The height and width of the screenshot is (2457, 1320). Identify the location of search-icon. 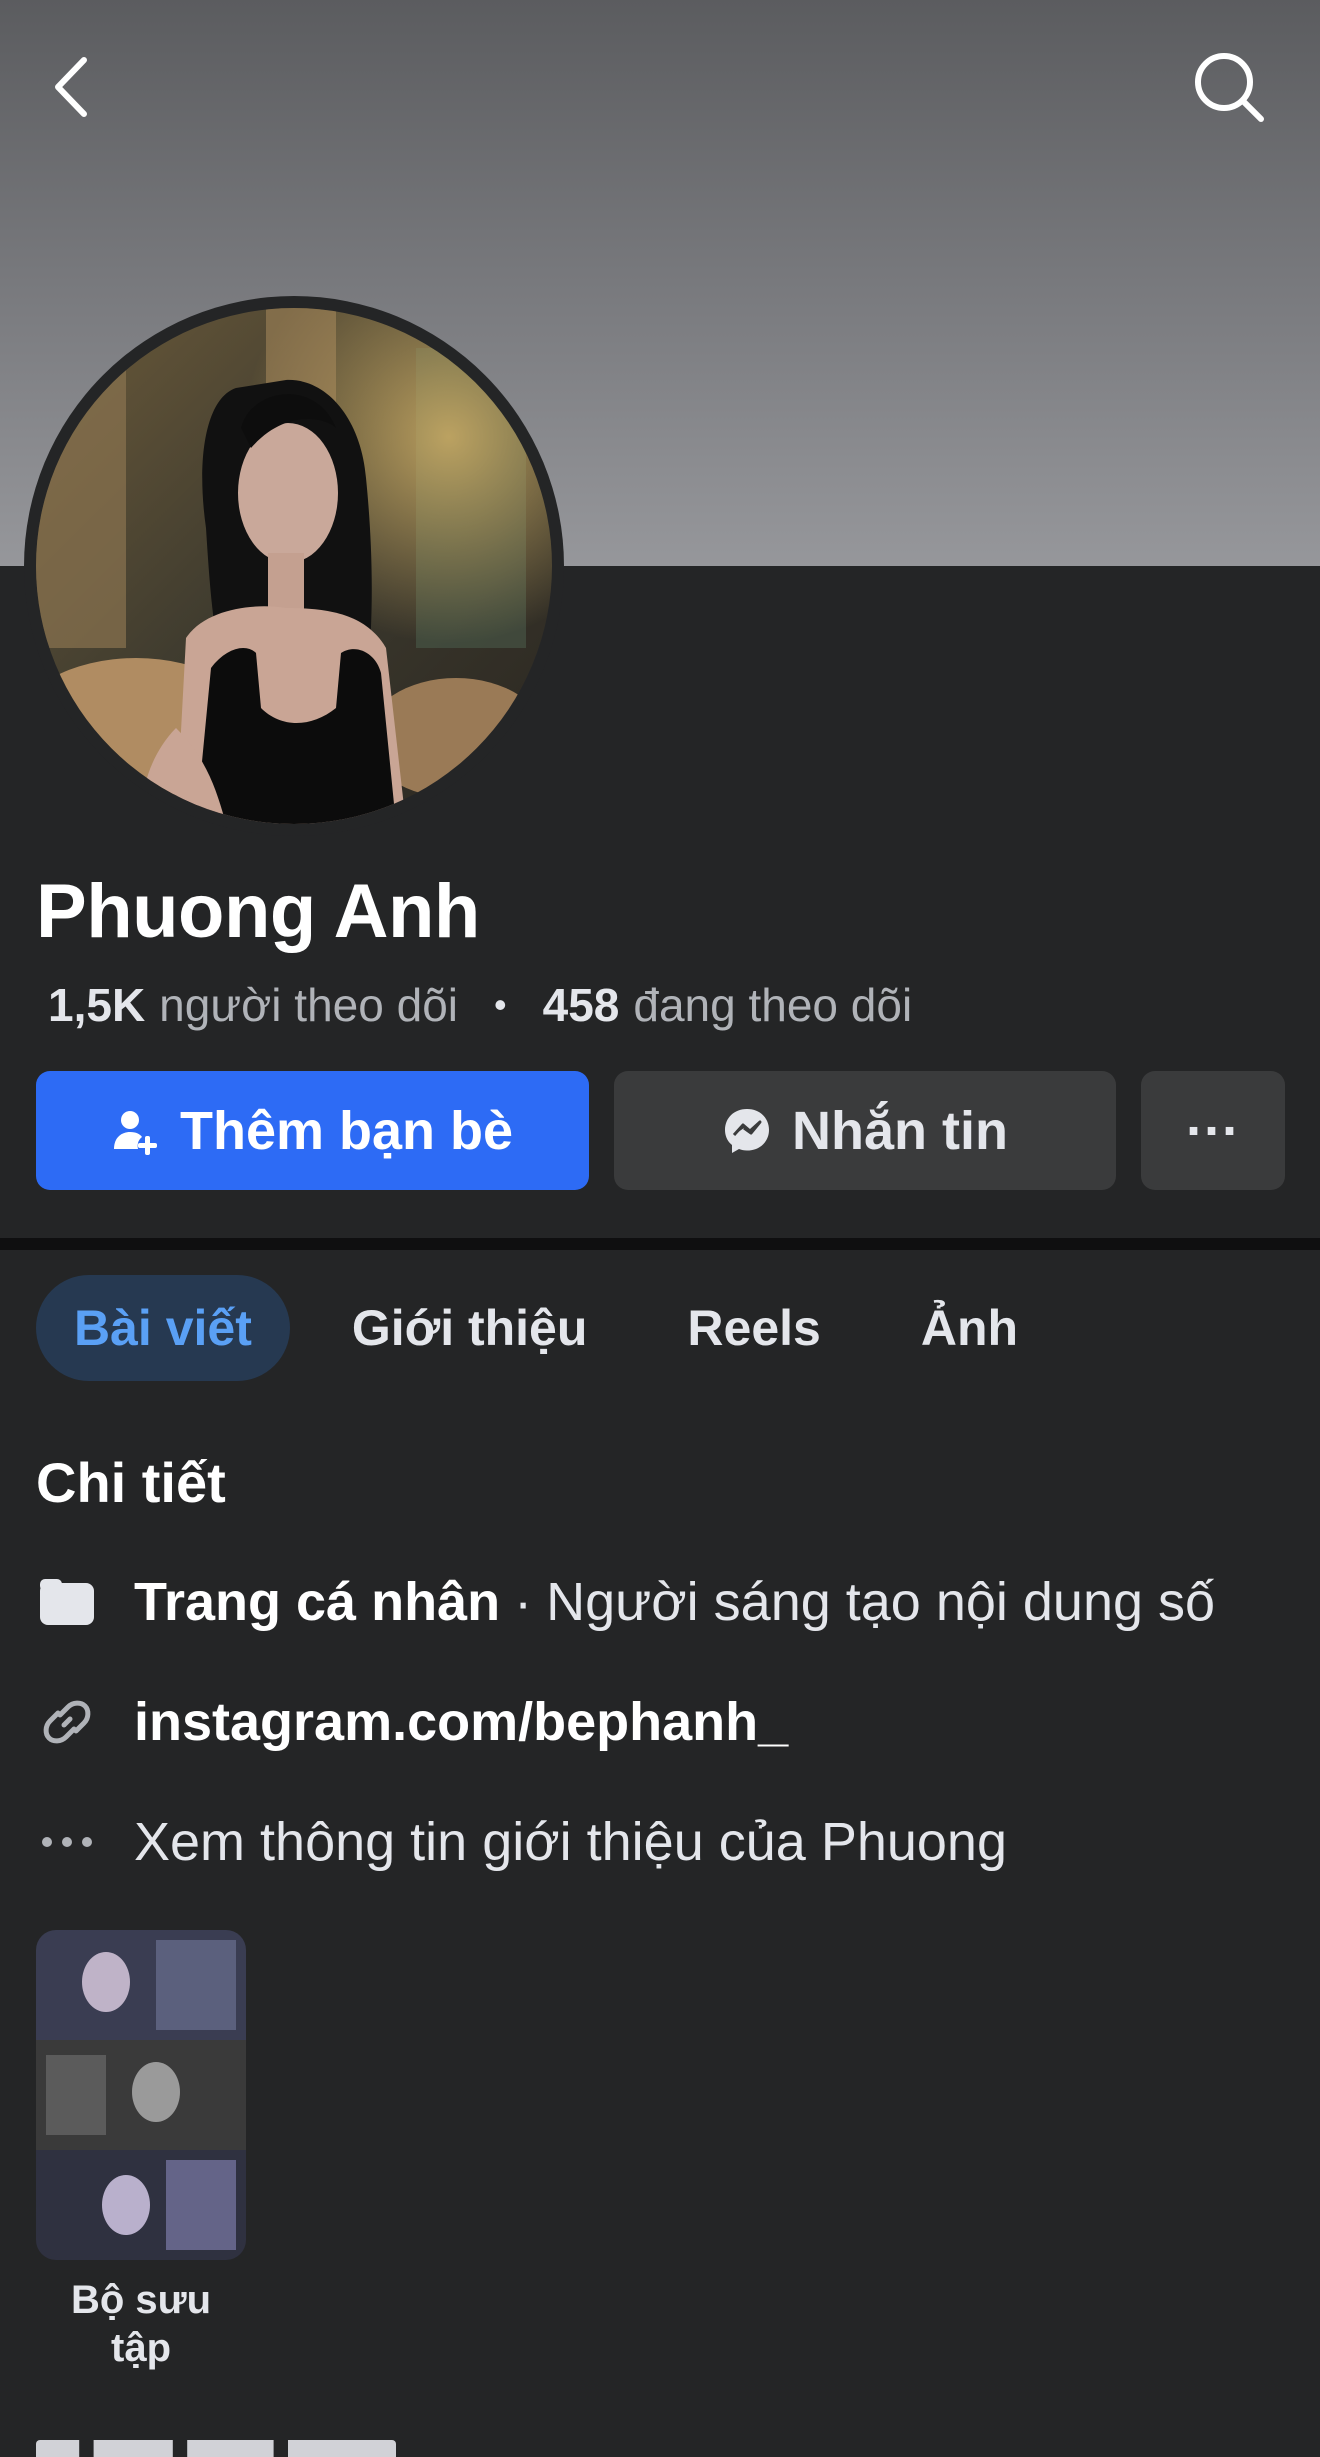
(1229, 87).